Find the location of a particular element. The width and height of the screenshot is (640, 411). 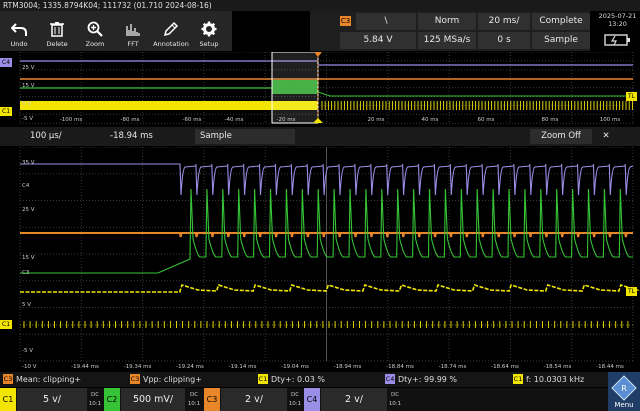

zoomed-time-label: -18.94 ms is located at coordinates (348, 367).